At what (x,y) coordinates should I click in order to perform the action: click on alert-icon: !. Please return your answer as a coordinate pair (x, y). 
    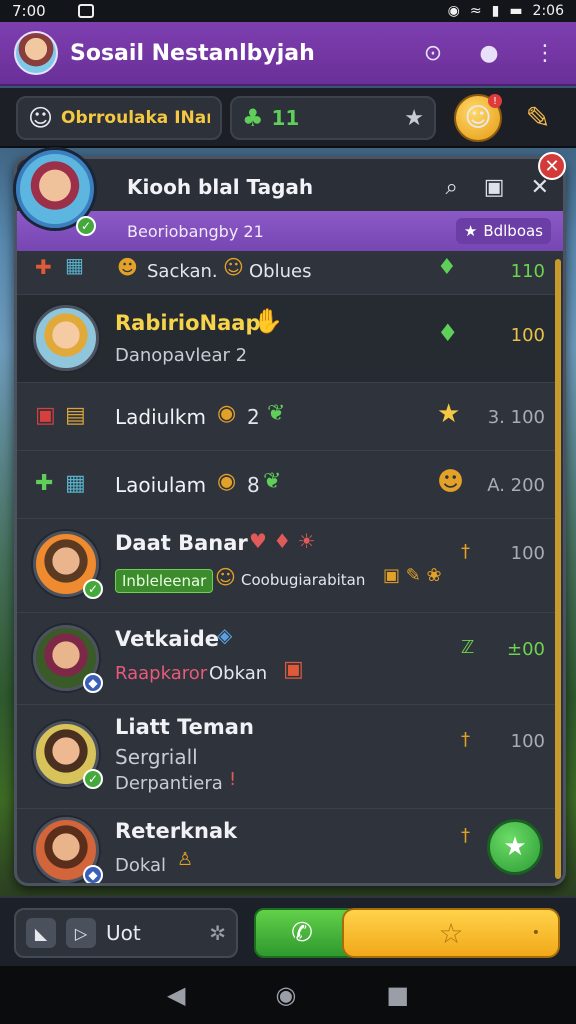
    Looking at the image, I should click on (233, 779).